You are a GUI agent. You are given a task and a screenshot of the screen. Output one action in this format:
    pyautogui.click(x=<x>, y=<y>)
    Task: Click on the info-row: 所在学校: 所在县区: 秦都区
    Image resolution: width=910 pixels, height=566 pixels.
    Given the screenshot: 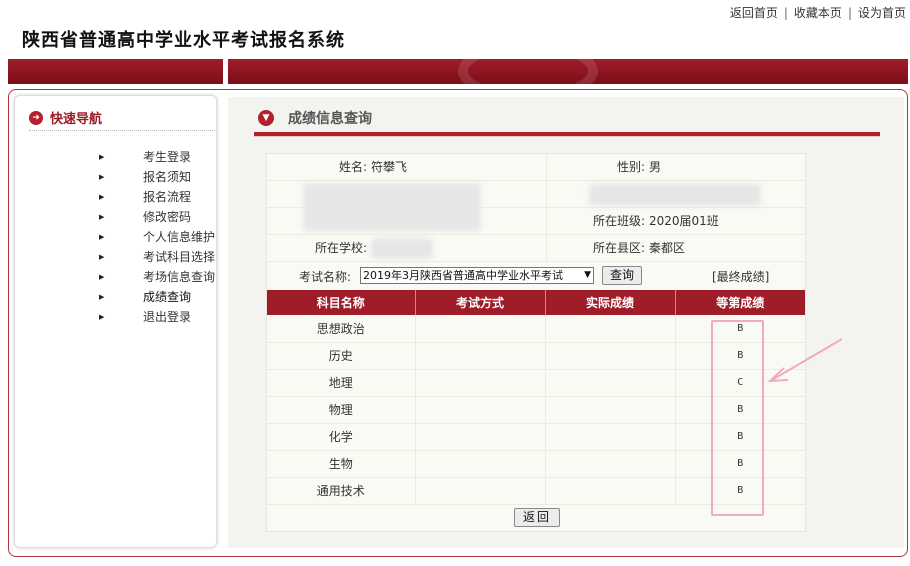 What is the action you would take?
    pyautogui.click(x=536, y=248)
    